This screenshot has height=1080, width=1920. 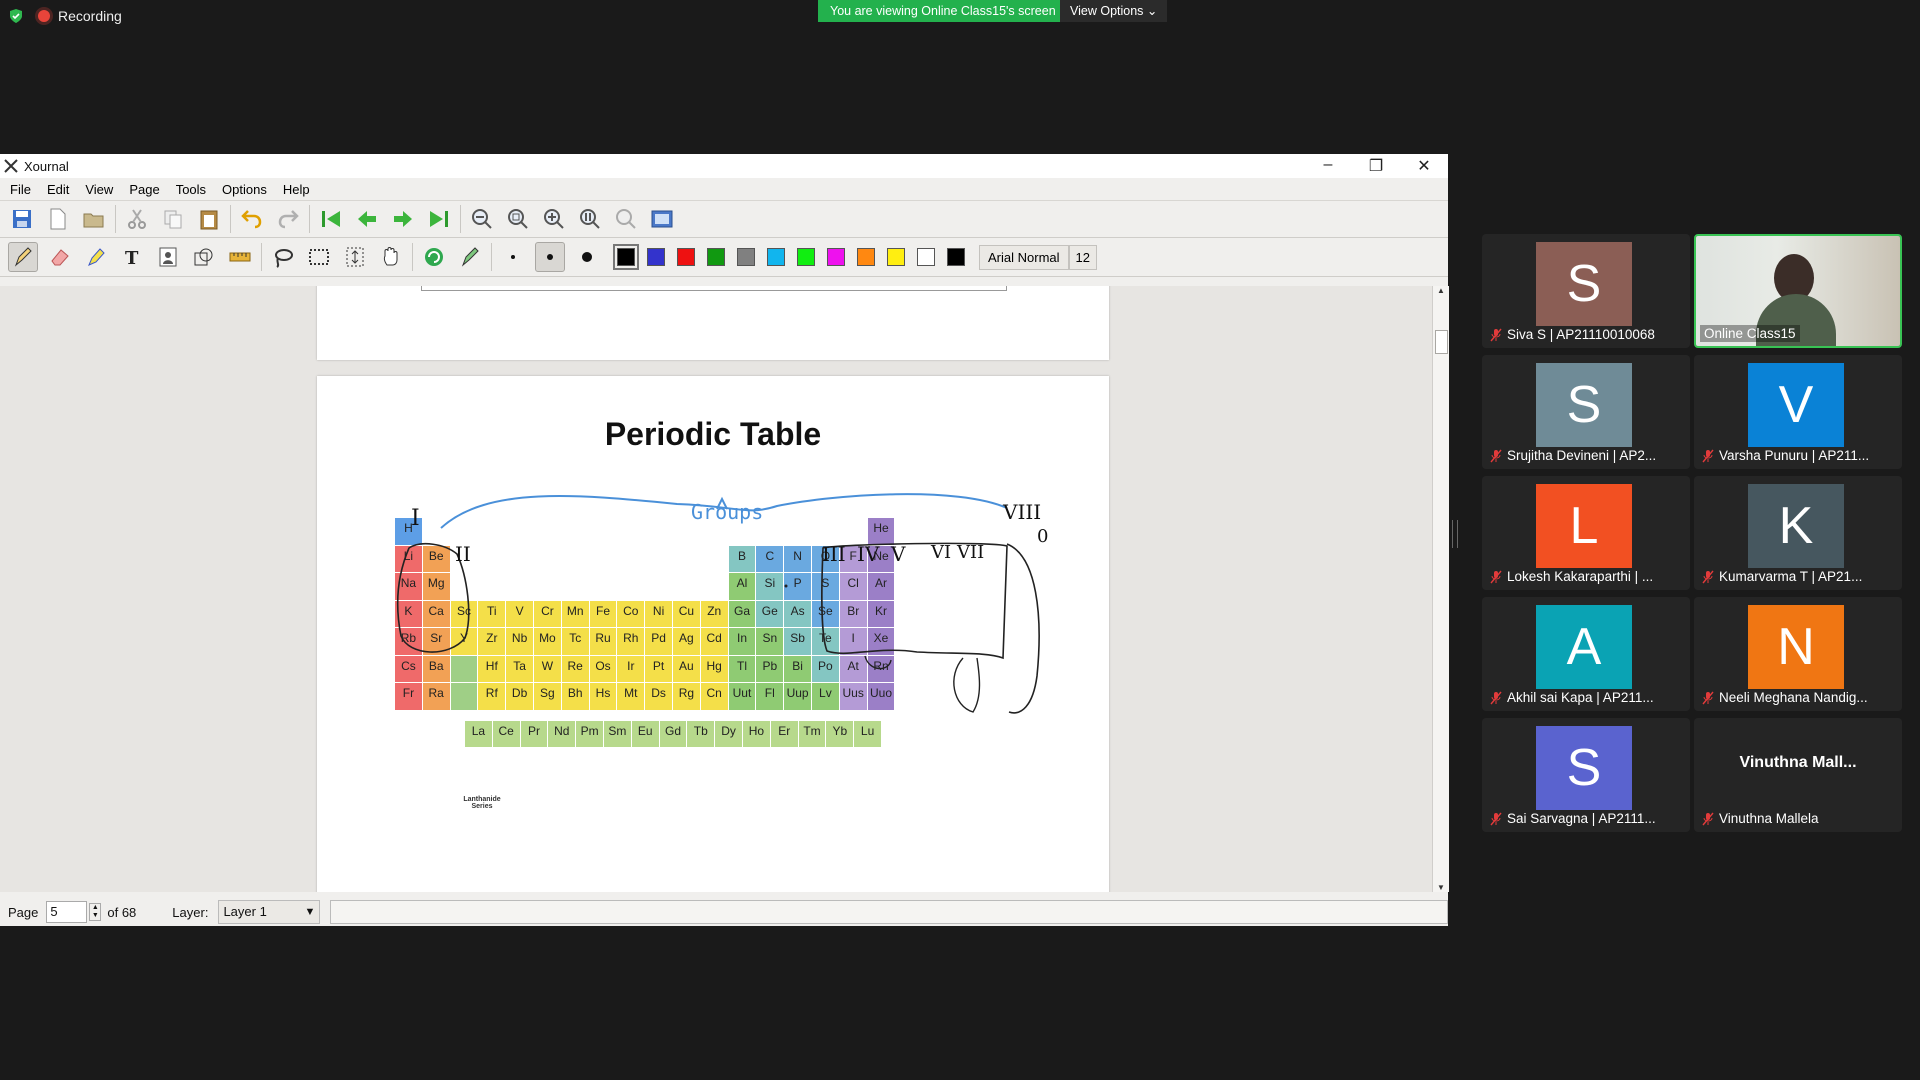 I want to click on menu-page: Page, so click(x=144, y=189).